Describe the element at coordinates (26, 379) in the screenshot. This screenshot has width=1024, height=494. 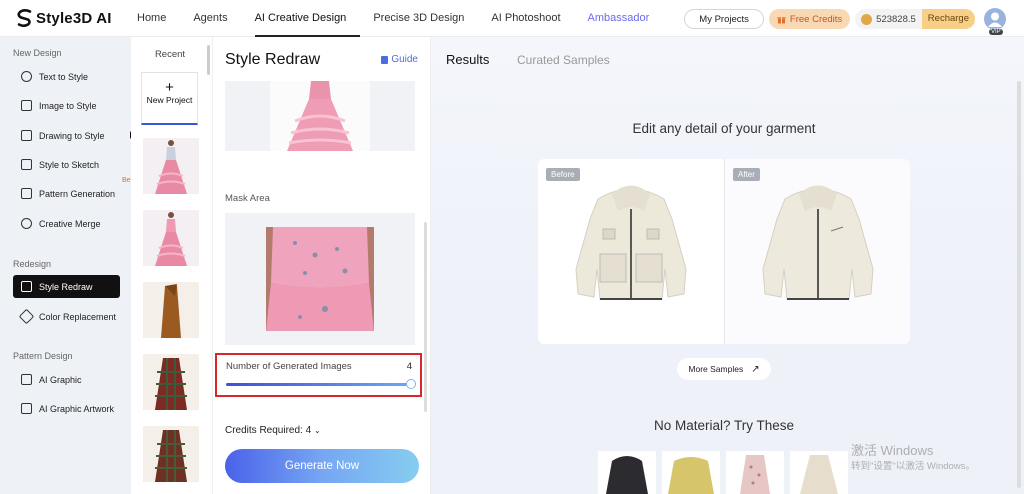
I see `graphic-icon` at that location.